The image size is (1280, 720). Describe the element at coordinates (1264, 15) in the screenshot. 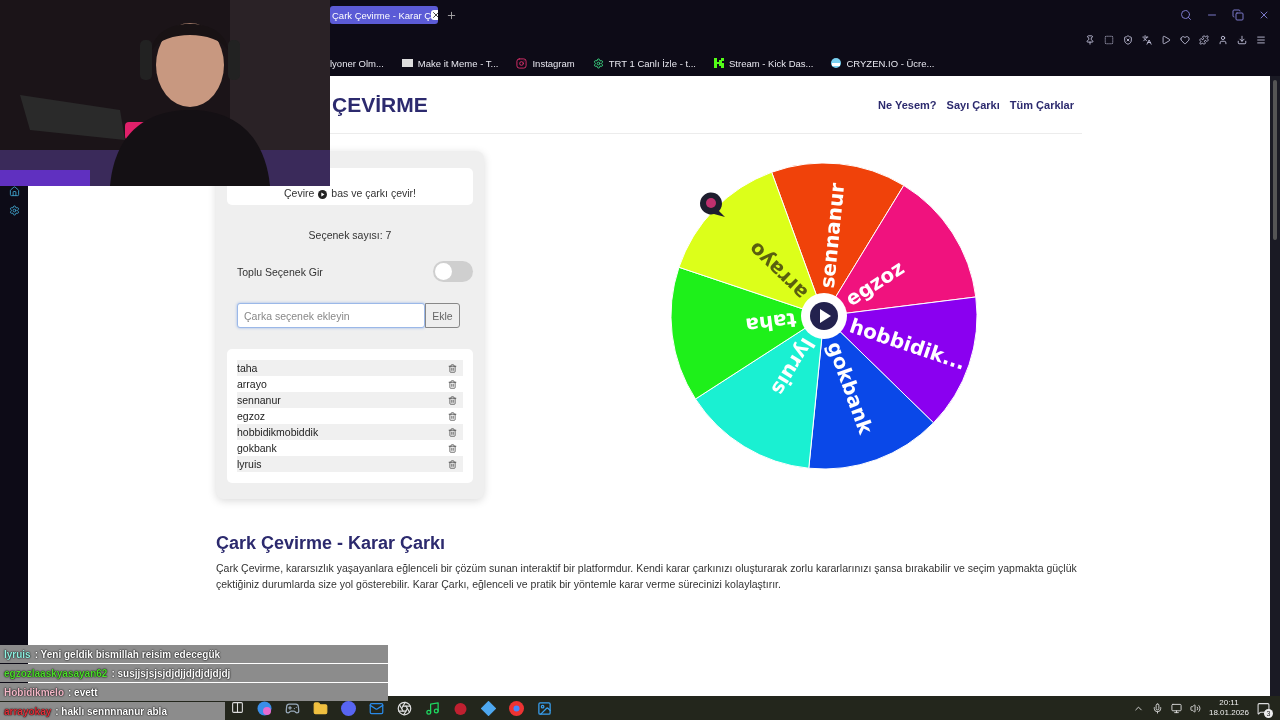

I see `close-icon` at that location.